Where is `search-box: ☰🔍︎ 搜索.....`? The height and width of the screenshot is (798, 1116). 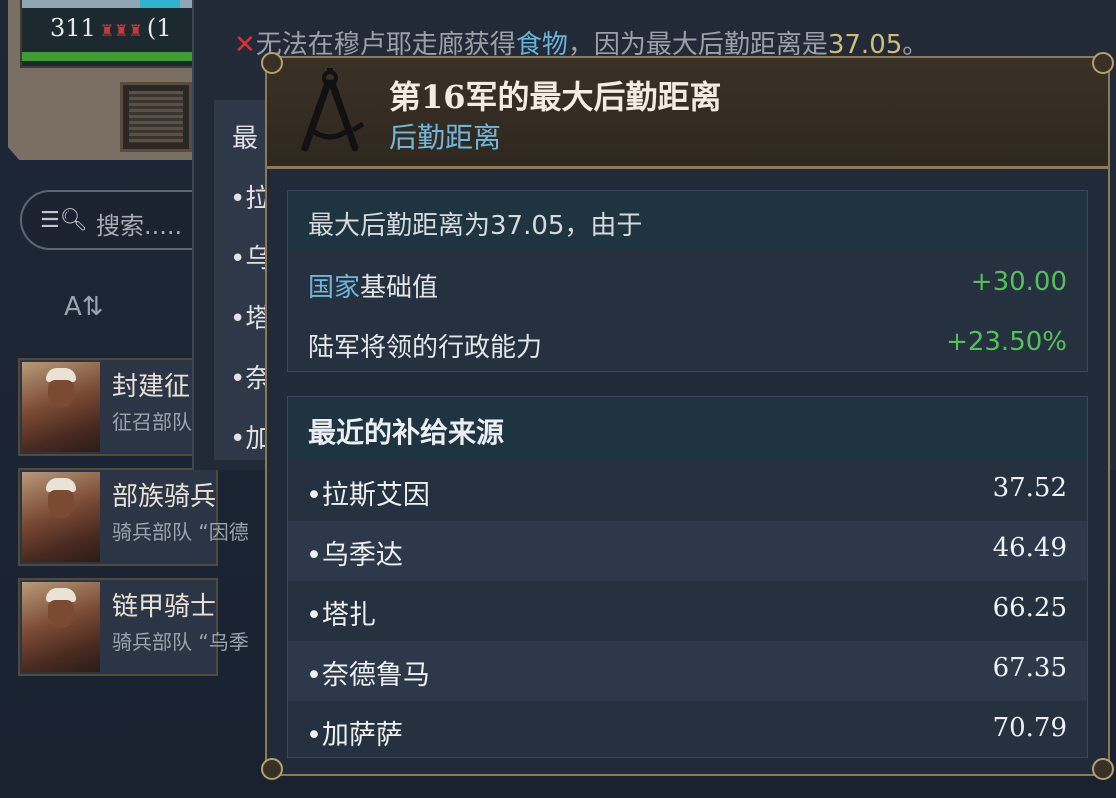
search-box: ☰🔍︎ 搜索..... is located at coordinates (120, 220).